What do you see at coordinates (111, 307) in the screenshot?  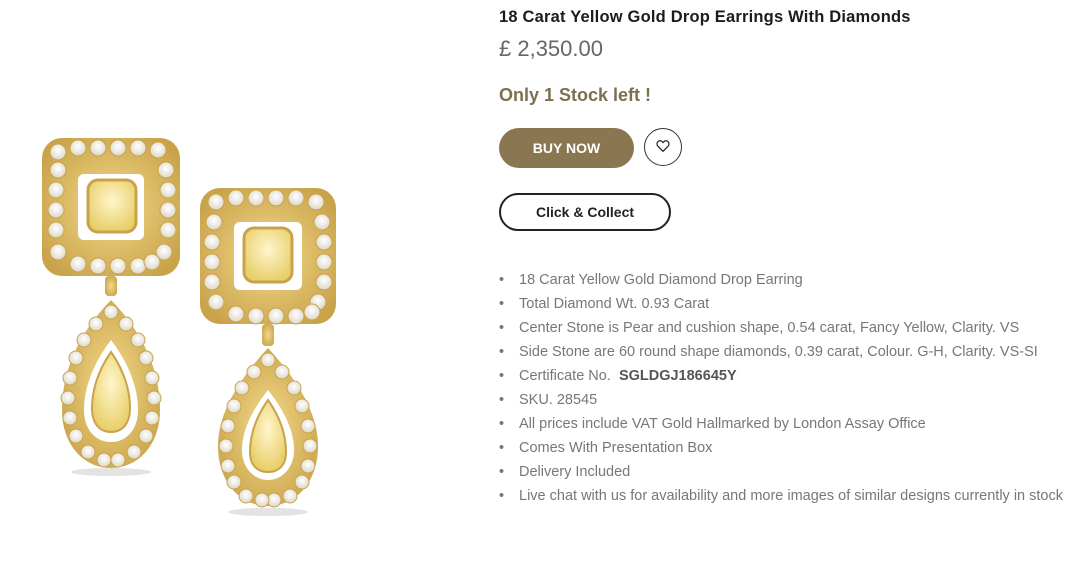 I see `left-earring` at bounding box center [111, 307].